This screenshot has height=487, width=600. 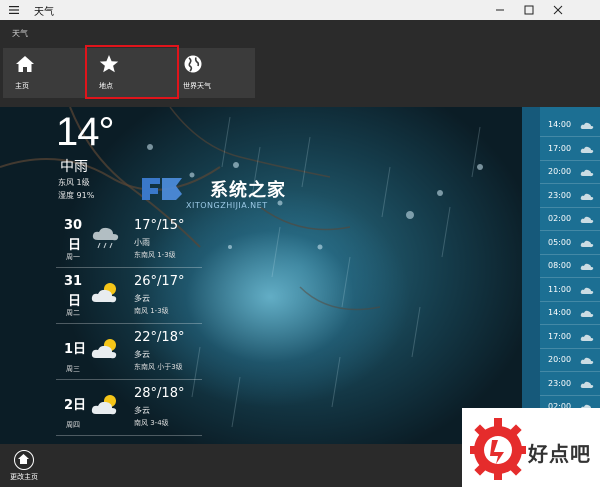 What do you see at coordinates (159, 337) in the screenshot?
I see `forecast-temperature: 22°/18°` at bounding box center [159, 337].